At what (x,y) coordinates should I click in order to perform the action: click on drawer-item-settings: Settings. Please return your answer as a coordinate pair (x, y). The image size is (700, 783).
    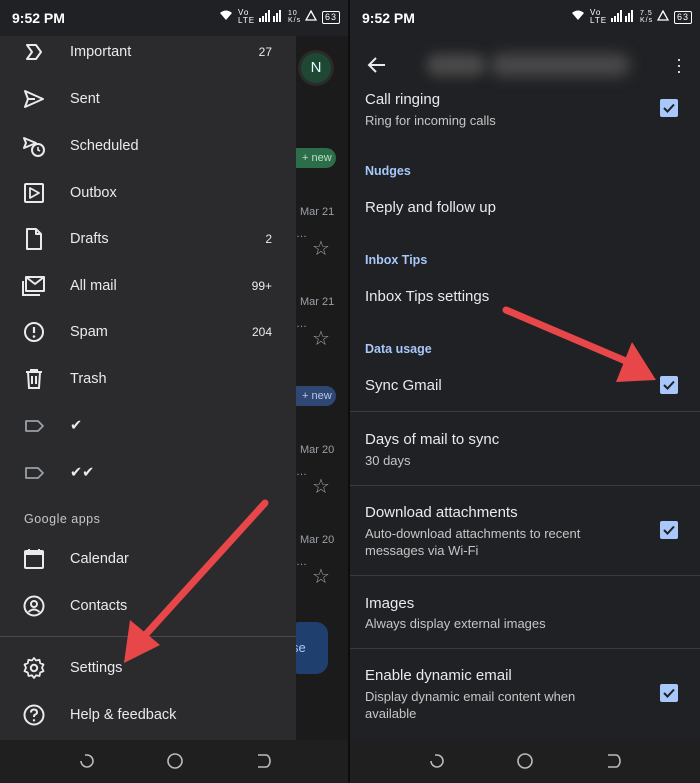
    Looking at the image, I should click on (148, 668).